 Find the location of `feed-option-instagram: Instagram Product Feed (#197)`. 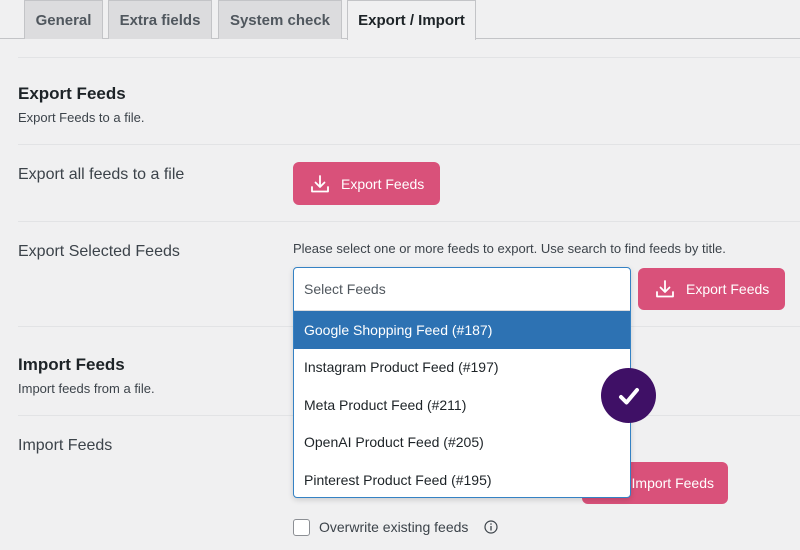

feed-option-instagram: Instagram Product Feed (#197) is located at coordinates (462, 368).